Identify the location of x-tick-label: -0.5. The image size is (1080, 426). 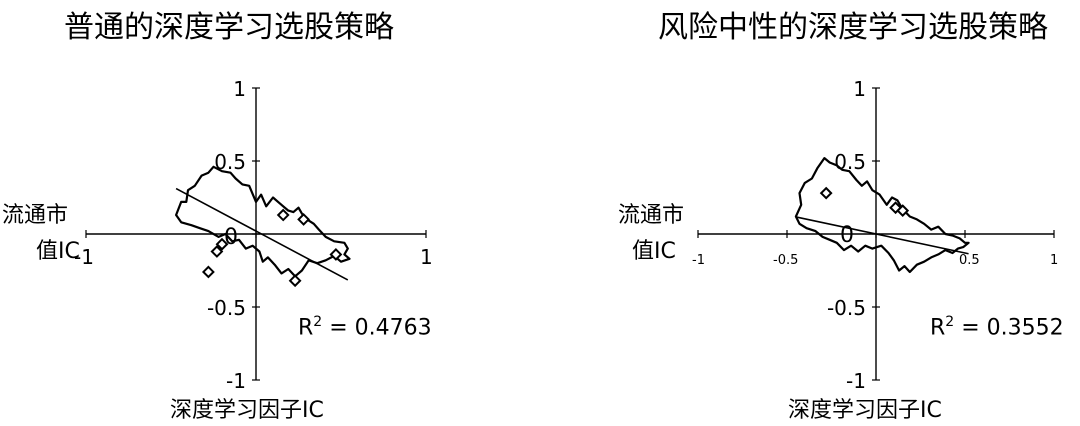
(785, 260).